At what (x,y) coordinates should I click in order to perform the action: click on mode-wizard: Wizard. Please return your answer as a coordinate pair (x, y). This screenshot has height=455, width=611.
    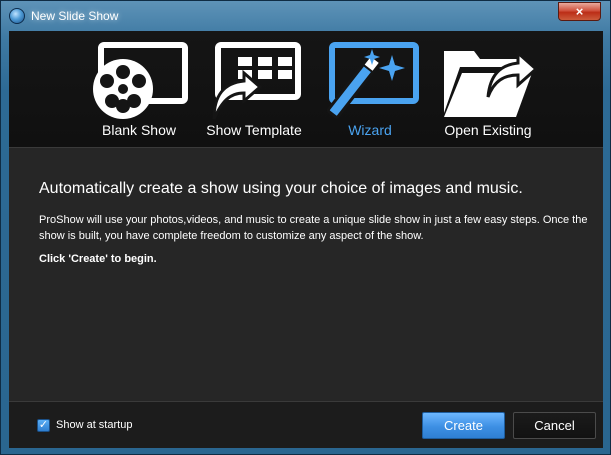
    Looking at the image, I should click on (370, 89).